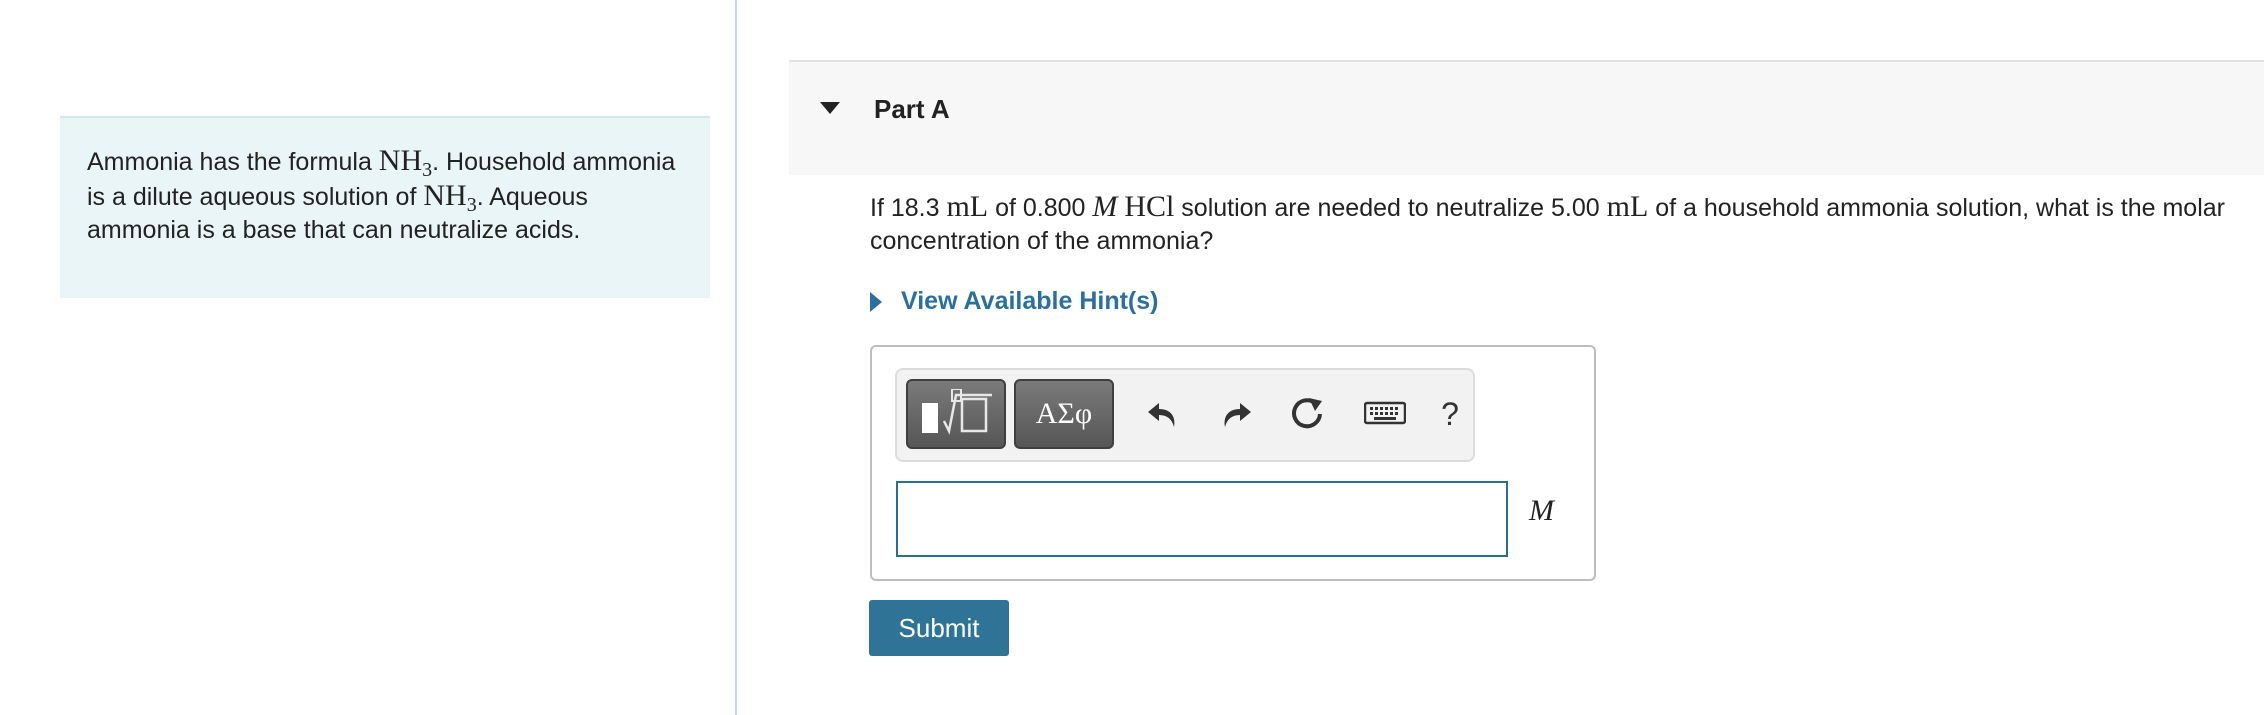 The image size is (2264, 715). I want to click on formula-nh3-second: NH3, so click(449, 197).